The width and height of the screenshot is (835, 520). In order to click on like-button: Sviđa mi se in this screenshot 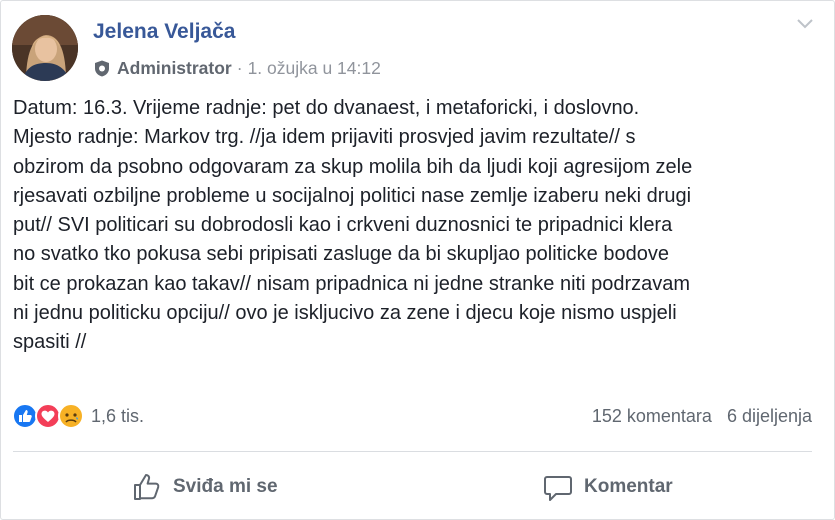, I will do `click(204, 487)`.